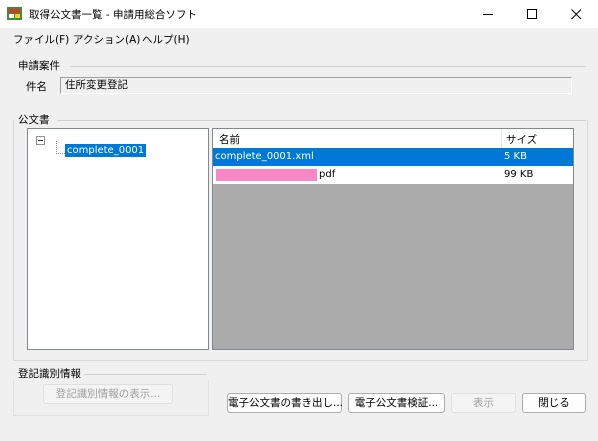 The width and height of the screenshot is (598, 441). What do you see at coordinates (393, 175) in the screenshot?
I see `file-row-pdf: pdf 99 KB` at bounding box center [393, 175].